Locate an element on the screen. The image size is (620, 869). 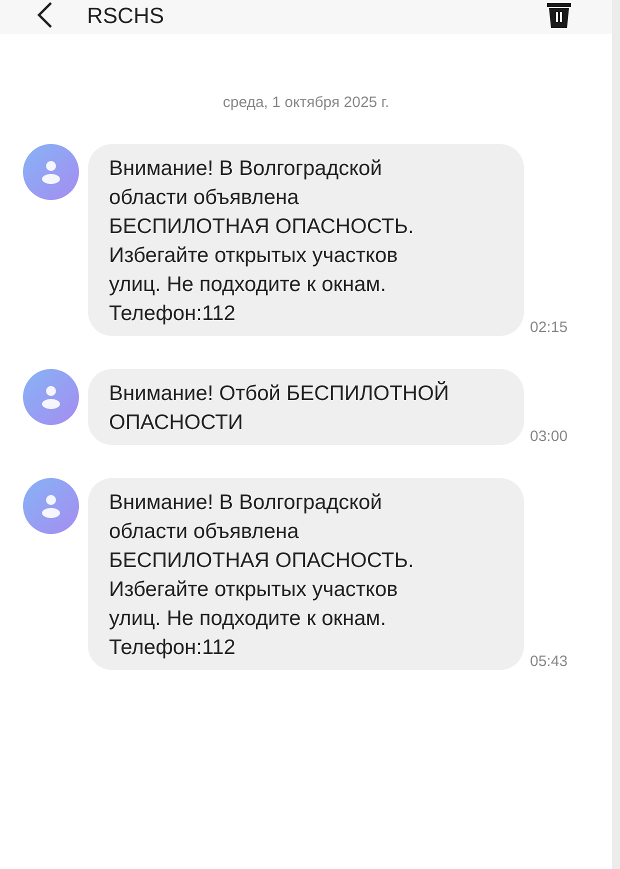
date-divider: среда, 1 октября 2025 г. is located at coordinates (306, 103).